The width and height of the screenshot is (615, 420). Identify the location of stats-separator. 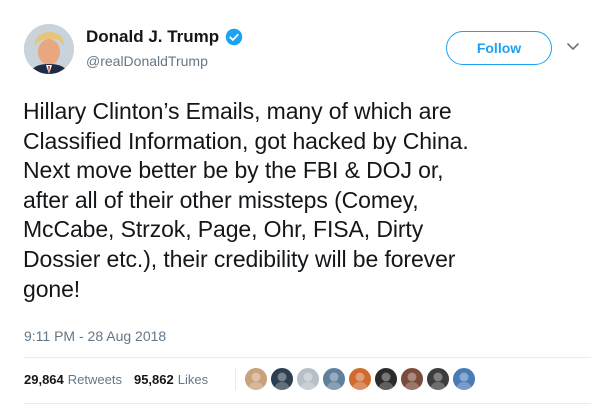
(235, 379).